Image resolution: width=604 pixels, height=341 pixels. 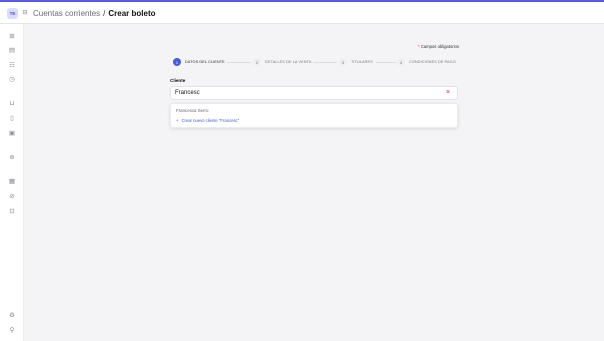 I want to click on step-3: 3 TITULARES, so click(x=356, y=62).